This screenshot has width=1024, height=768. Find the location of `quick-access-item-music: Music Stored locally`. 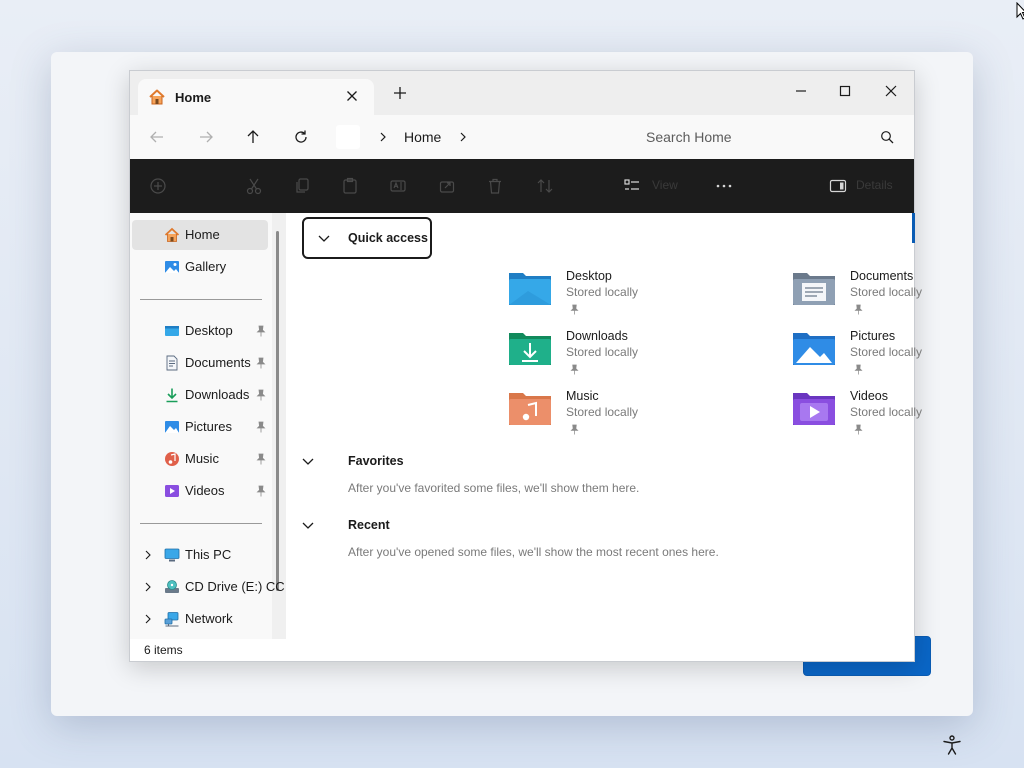

quick-access-item-music: Music Stored locally is located at coordinates (638, 417).